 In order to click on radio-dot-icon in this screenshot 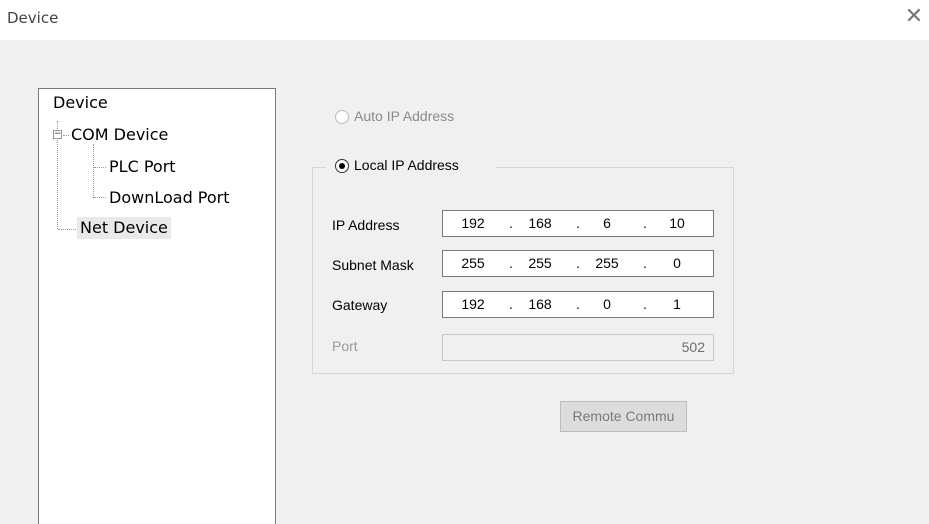, I will do `click(342, 166)`.